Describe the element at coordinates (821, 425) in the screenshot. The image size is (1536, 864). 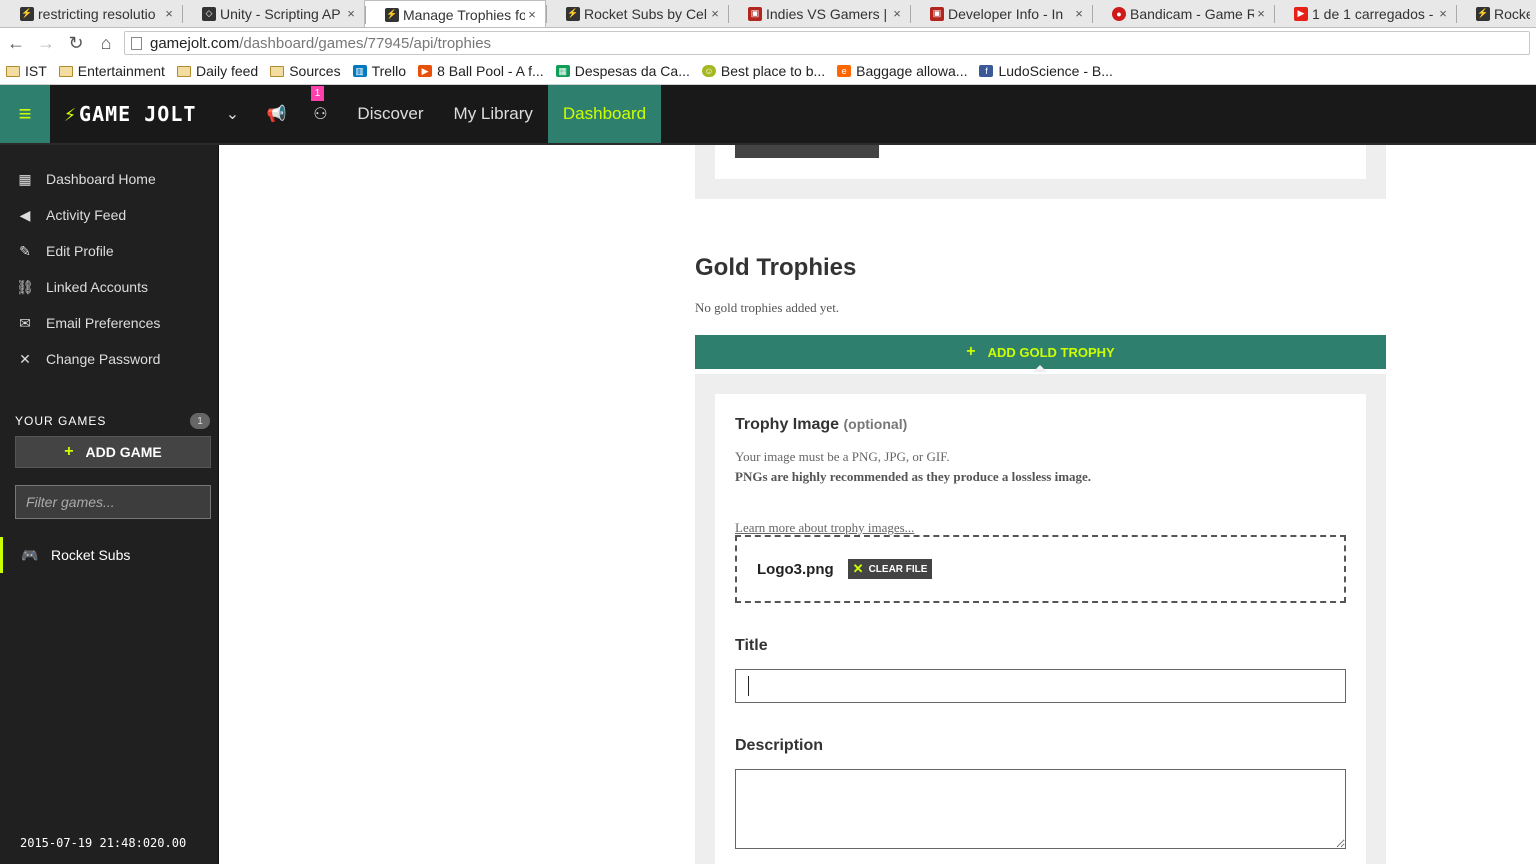
I see `trophy-image-label: Trophy Image (optional)` at that location.